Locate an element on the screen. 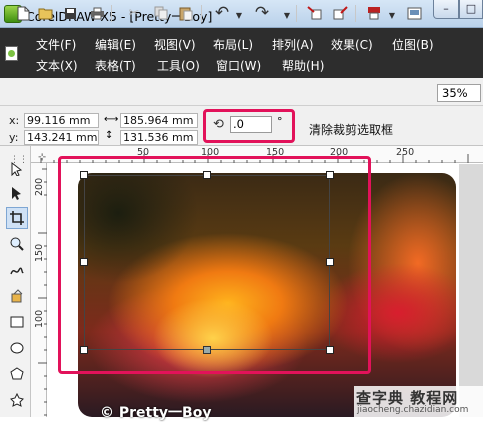  print-icon is located at coordinates (97, 13).